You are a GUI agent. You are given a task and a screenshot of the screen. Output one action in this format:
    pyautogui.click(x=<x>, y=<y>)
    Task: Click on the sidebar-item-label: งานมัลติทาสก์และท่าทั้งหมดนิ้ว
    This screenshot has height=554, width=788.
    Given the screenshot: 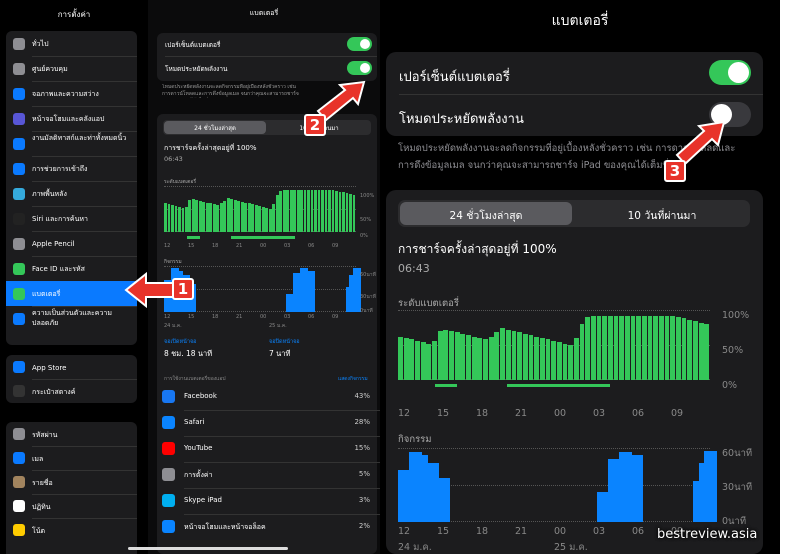 What is the action you would take?
    pyautogui.click(x=79, y=138)
    